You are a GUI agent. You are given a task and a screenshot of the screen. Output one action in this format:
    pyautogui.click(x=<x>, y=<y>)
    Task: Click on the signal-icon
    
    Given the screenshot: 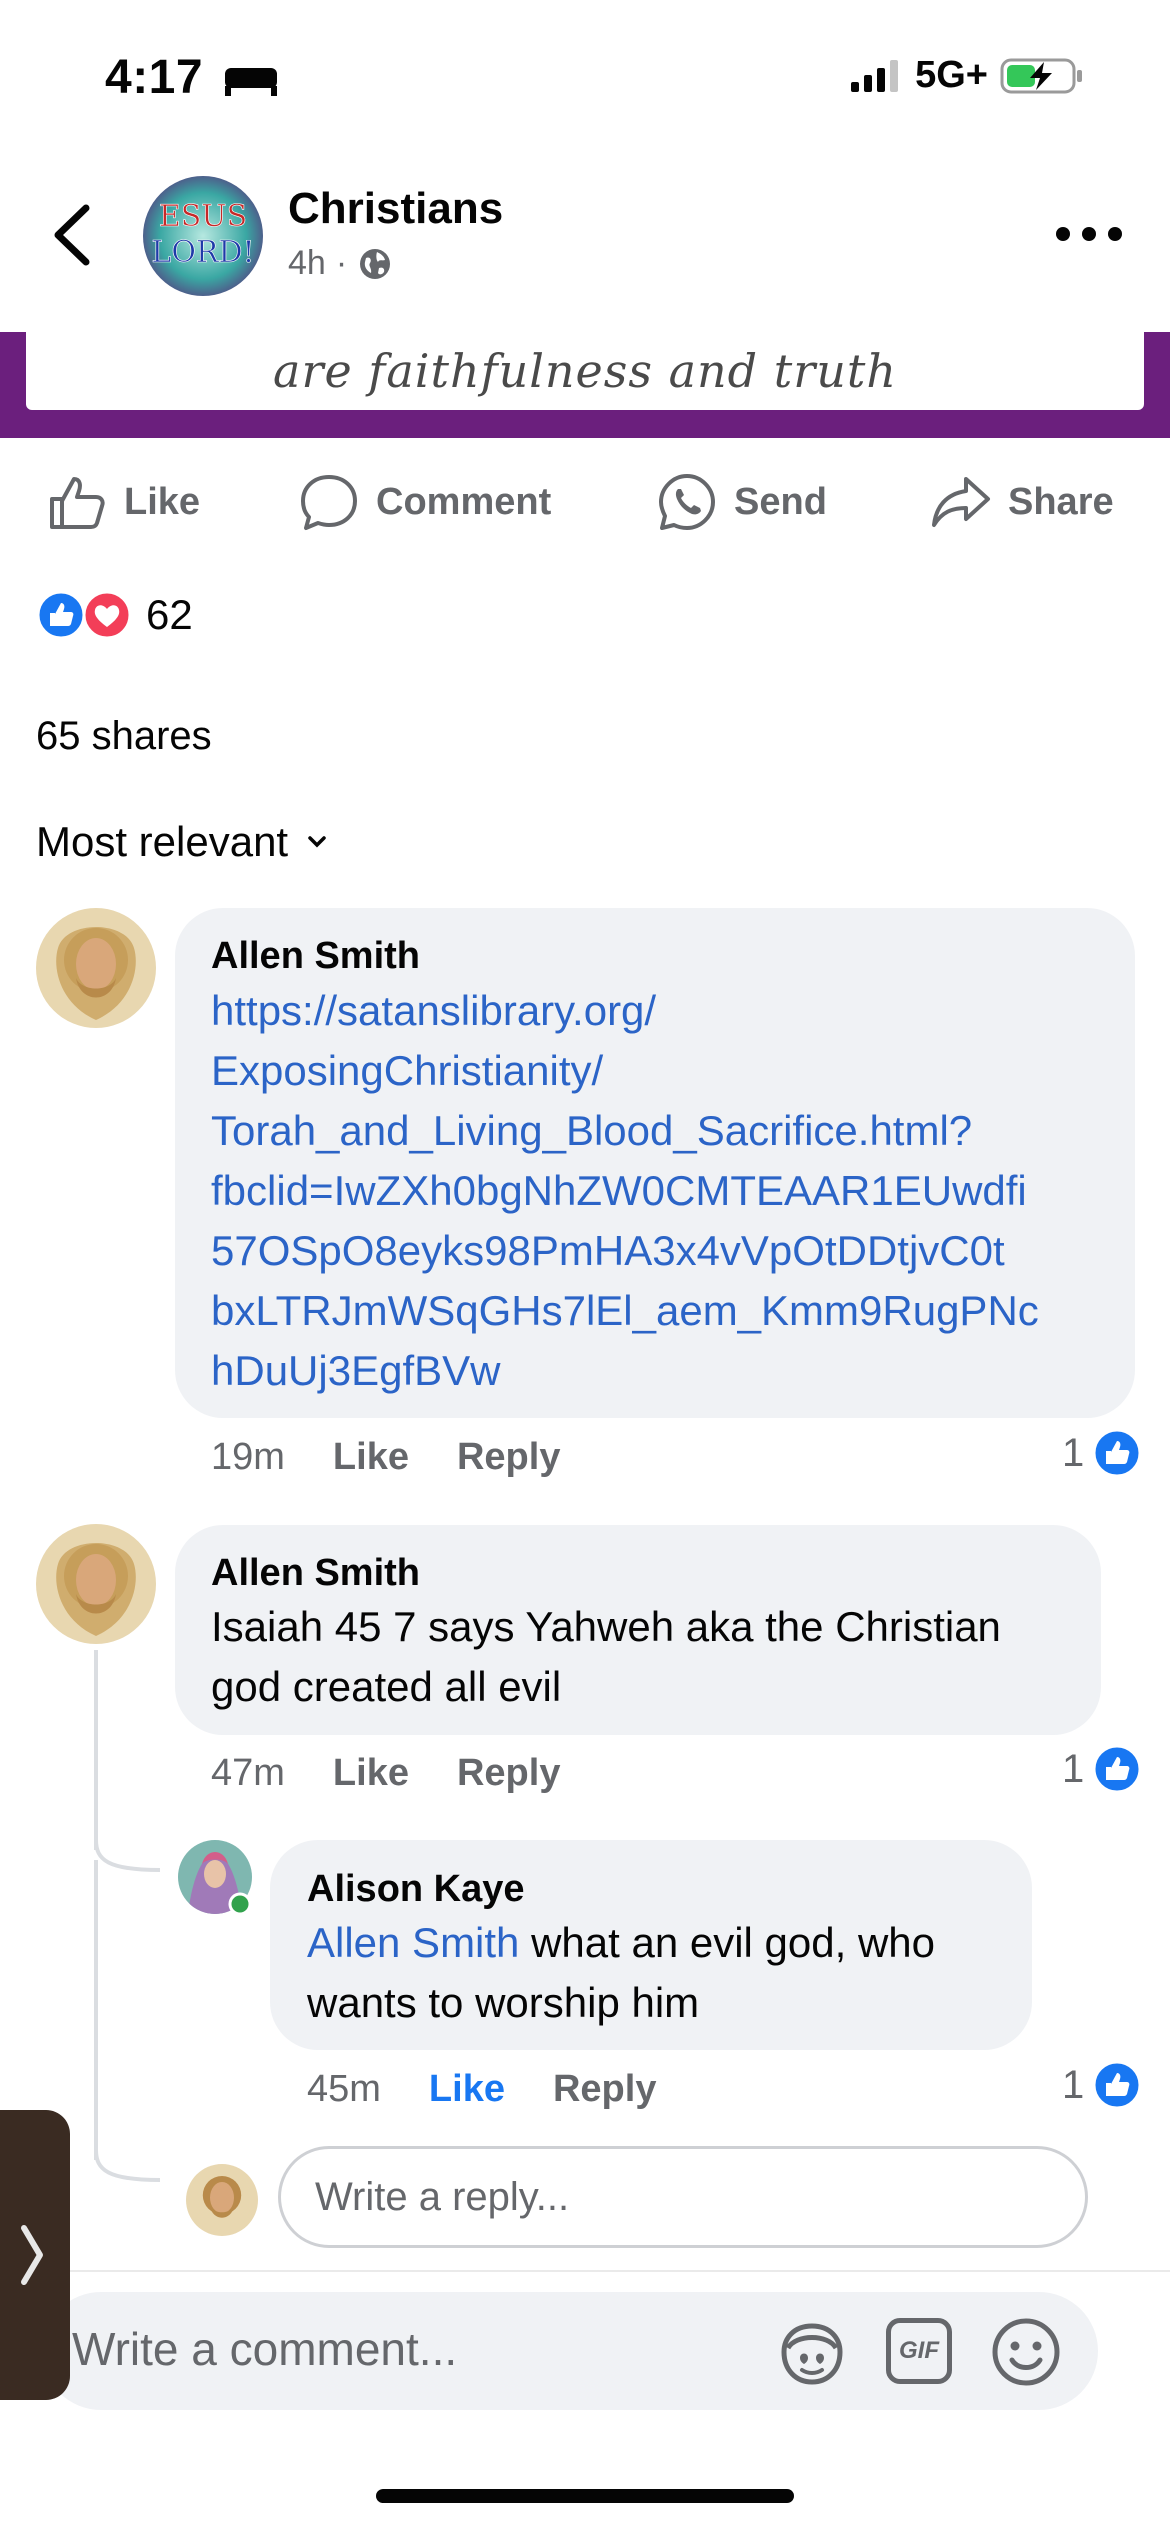 What is the action you would take?
    pyautogui.click(x=875, y=75)
    